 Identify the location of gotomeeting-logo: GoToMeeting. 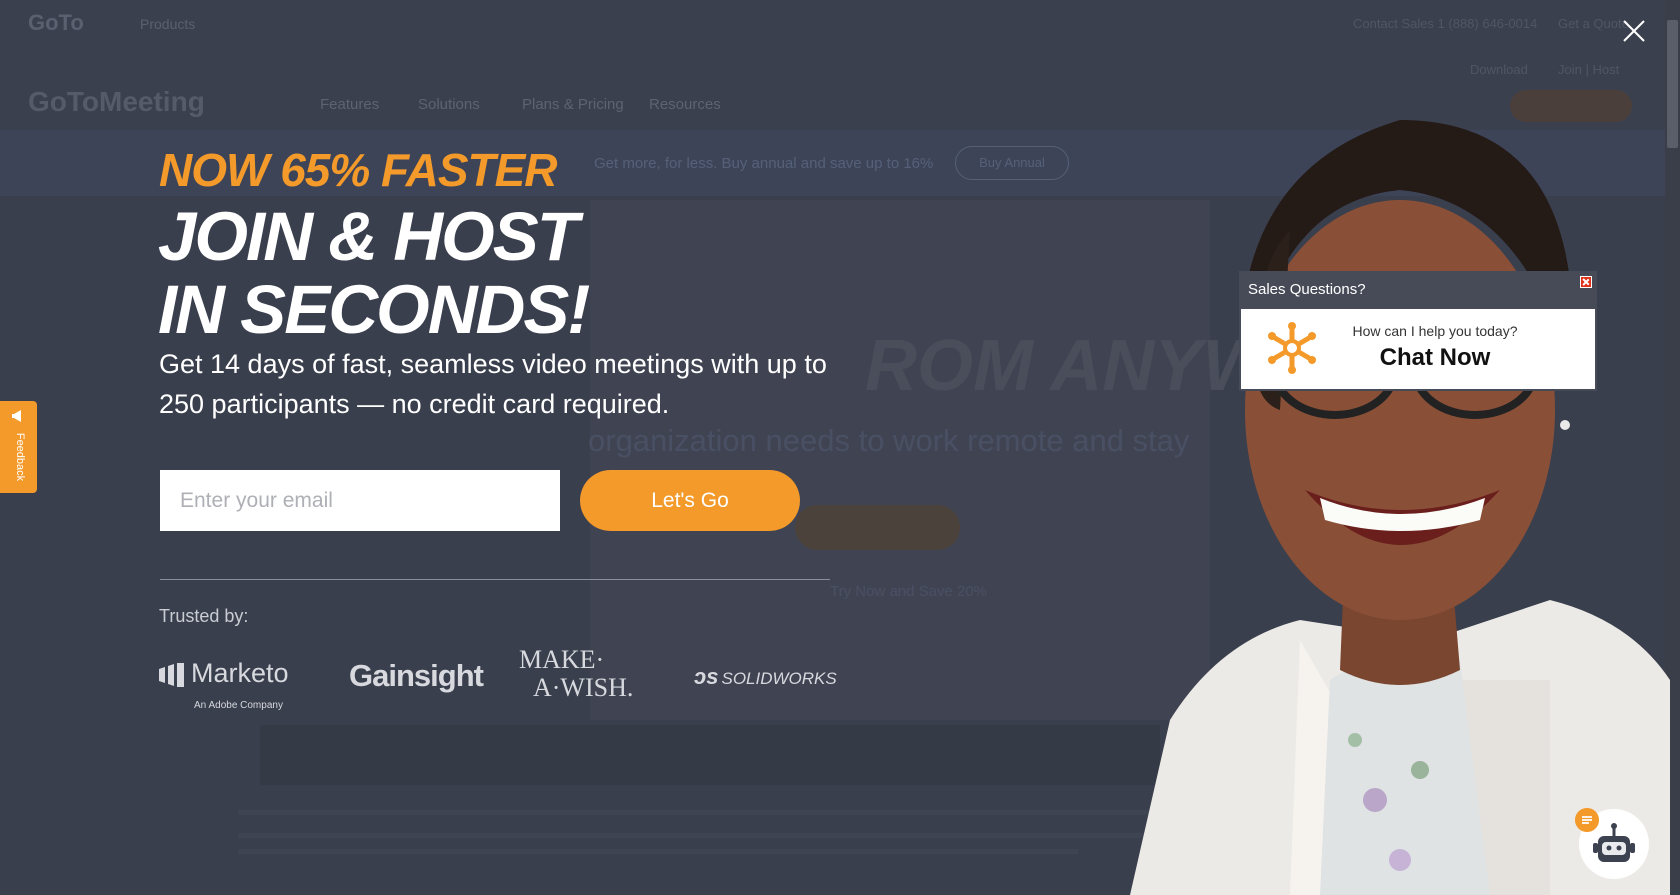
(116, 101).